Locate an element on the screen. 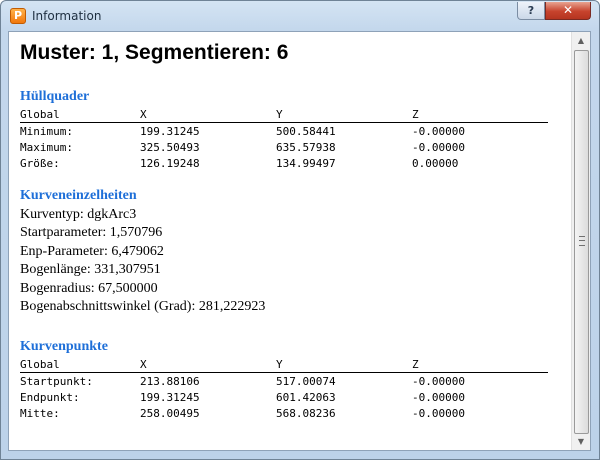 Image resolution: width=600 pixels, height=460 pixels. value-y: 601.42063 is located at coordinates (306, 397).